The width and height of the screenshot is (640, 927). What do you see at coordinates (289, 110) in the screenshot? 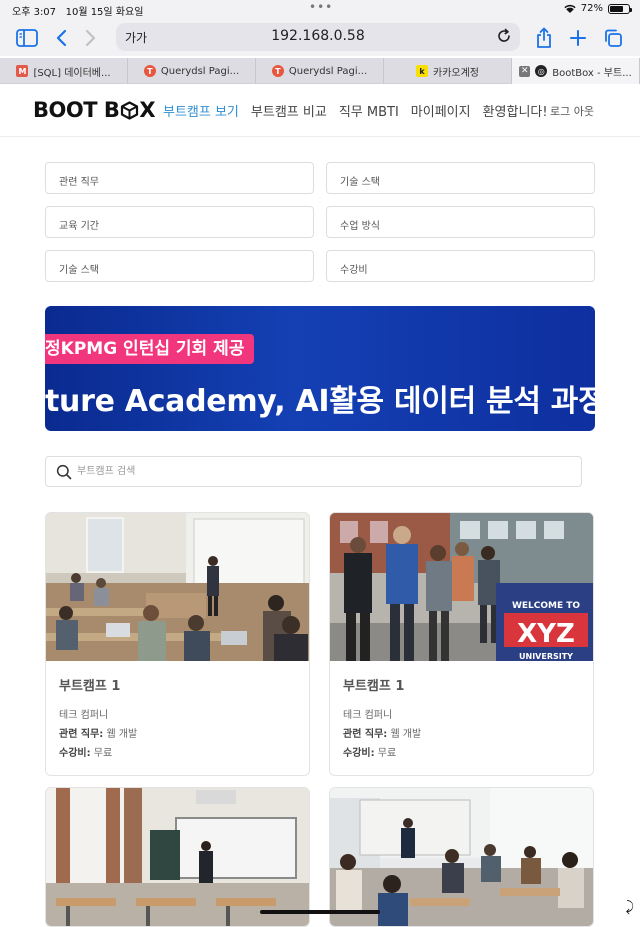
I see `nav-bootcamp-compare: 부트캠프 비교` at bounding box center [289, 110].